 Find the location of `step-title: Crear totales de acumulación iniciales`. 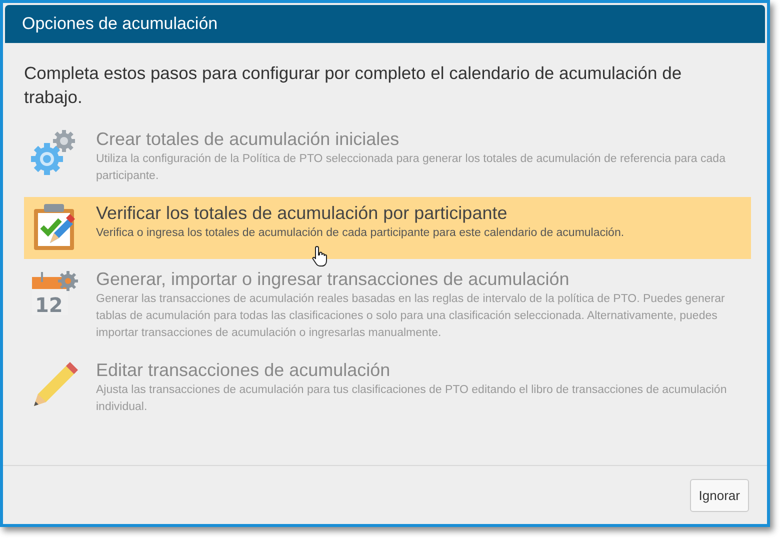

step-title: Crear totales de acumulación iniciales is located at coordinates (248, 139).